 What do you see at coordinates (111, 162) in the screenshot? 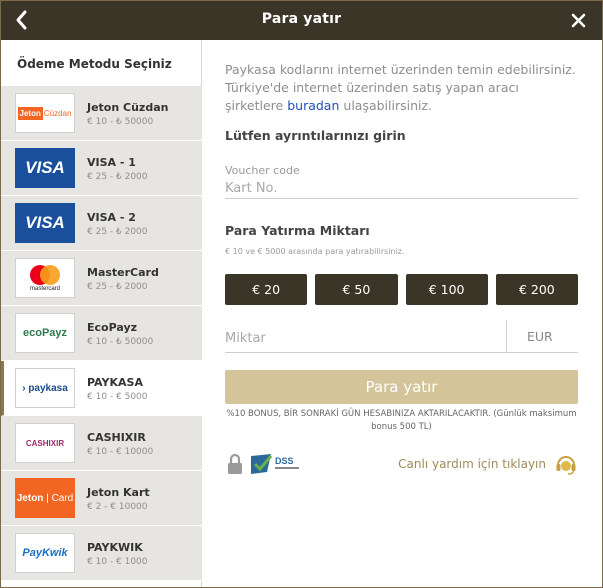
I see `method-name: VISA - 1` at bounding box center [111, 162].